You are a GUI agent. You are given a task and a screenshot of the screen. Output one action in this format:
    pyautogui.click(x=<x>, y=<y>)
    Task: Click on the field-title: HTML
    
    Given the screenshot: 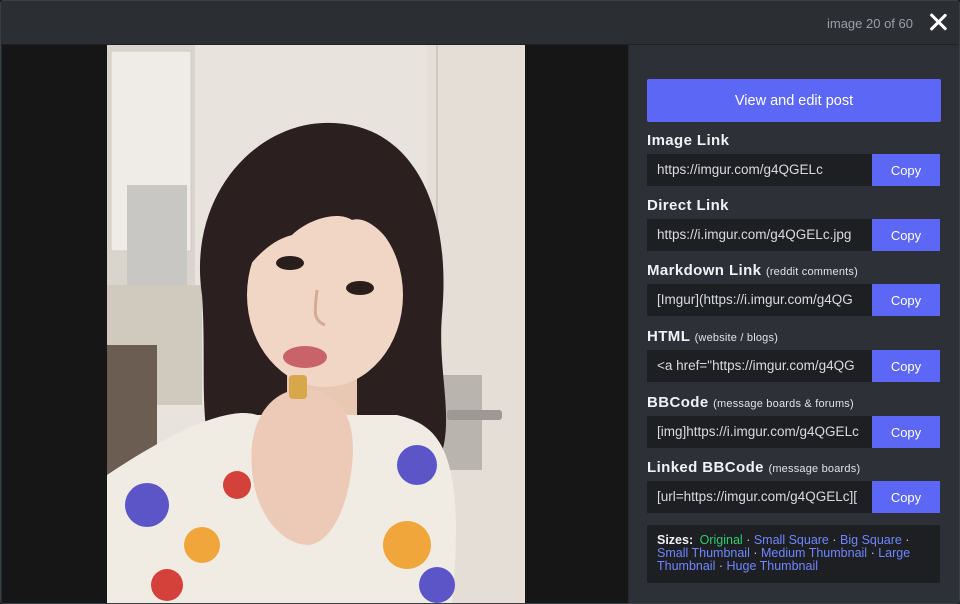 What is the action you would take?
    pyautogui.click(x=668, y=336)
    